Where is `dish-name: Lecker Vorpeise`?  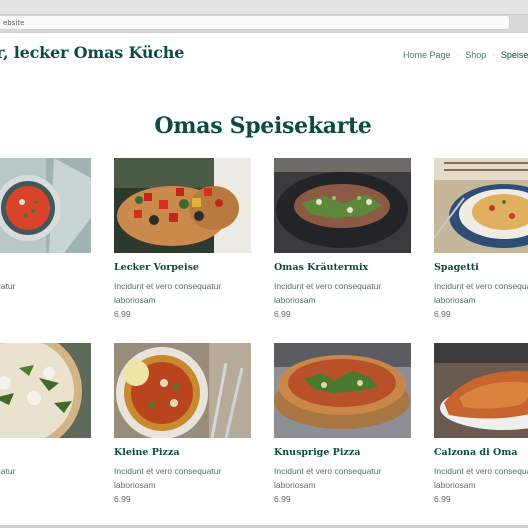
dish-name: Lecker Vorpeise is located at coordinates (156, 267).